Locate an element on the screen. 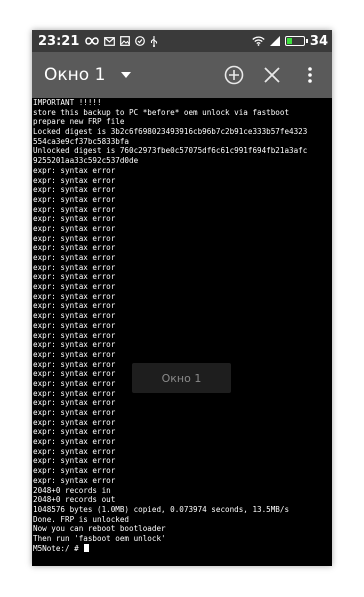 The image size is (364, 597). terminal-line: M5Note:/ # is located at coordinates (182, 548).